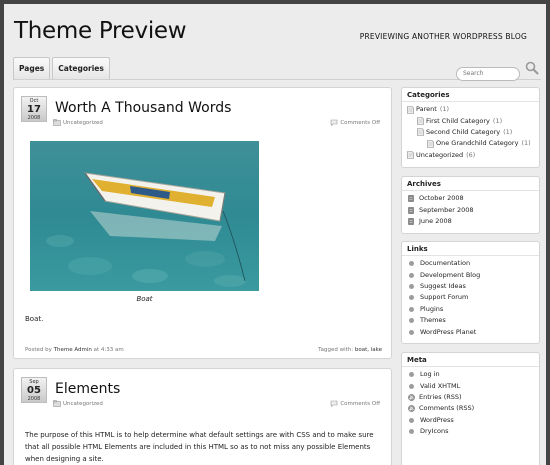  Describe the element at coordinates (444, 297) in the screenshot. I see `blogroll-link: Support Forum` at that location.